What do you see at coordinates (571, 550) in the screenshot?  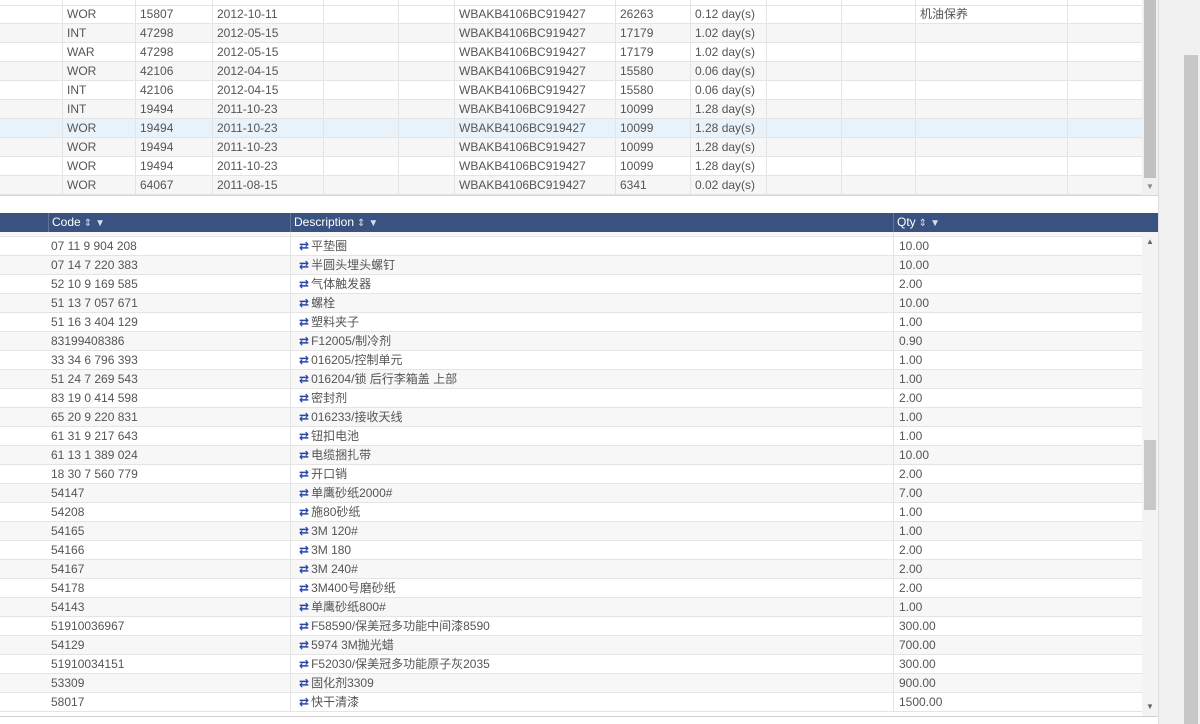 I see `table-row: 54166 ⇄ 3M 180 2.00` at bounding box center [571, 550].